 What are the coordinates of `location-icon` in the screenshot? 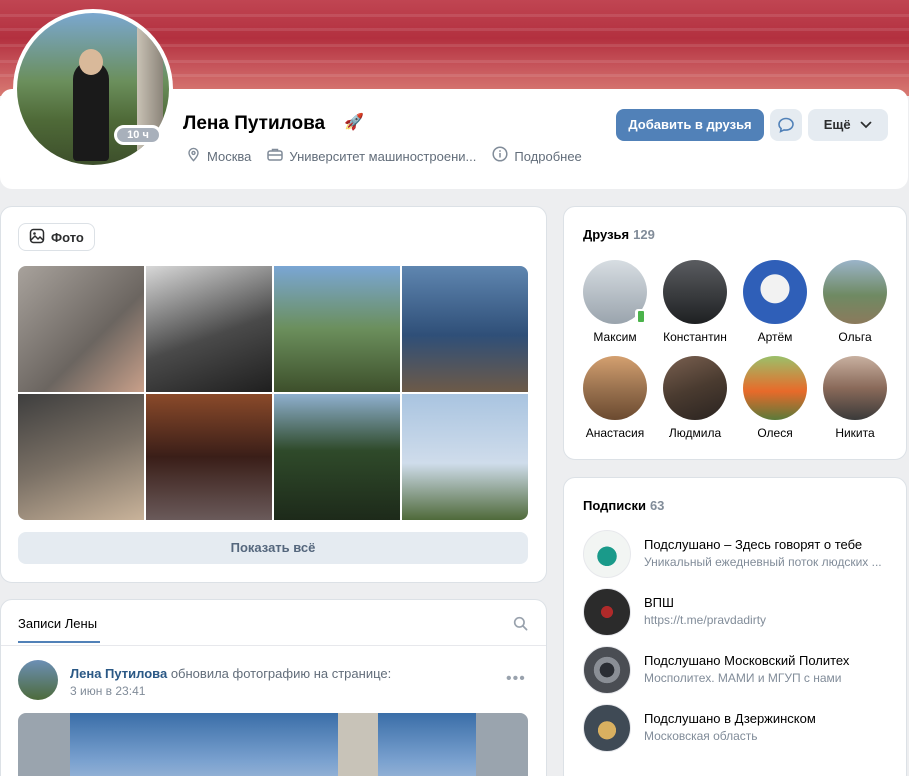 It's located at (193, 156).